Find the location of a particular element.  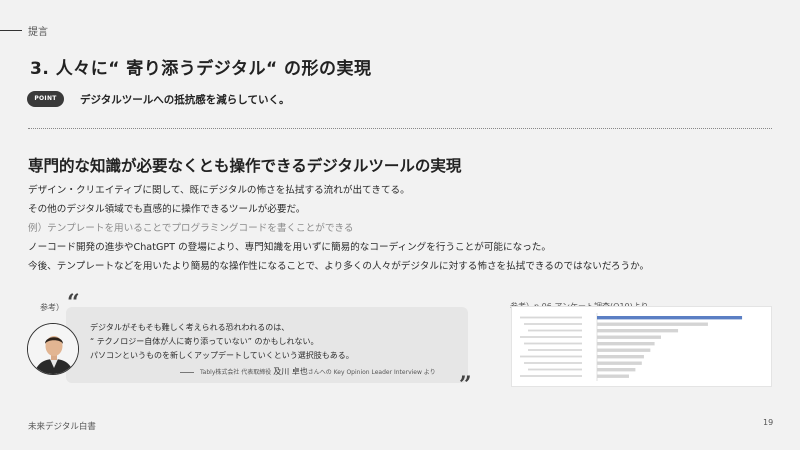

point-text: デジタルツールへの抵抗感を減らしていく。 is located at coordinates (185, 100).